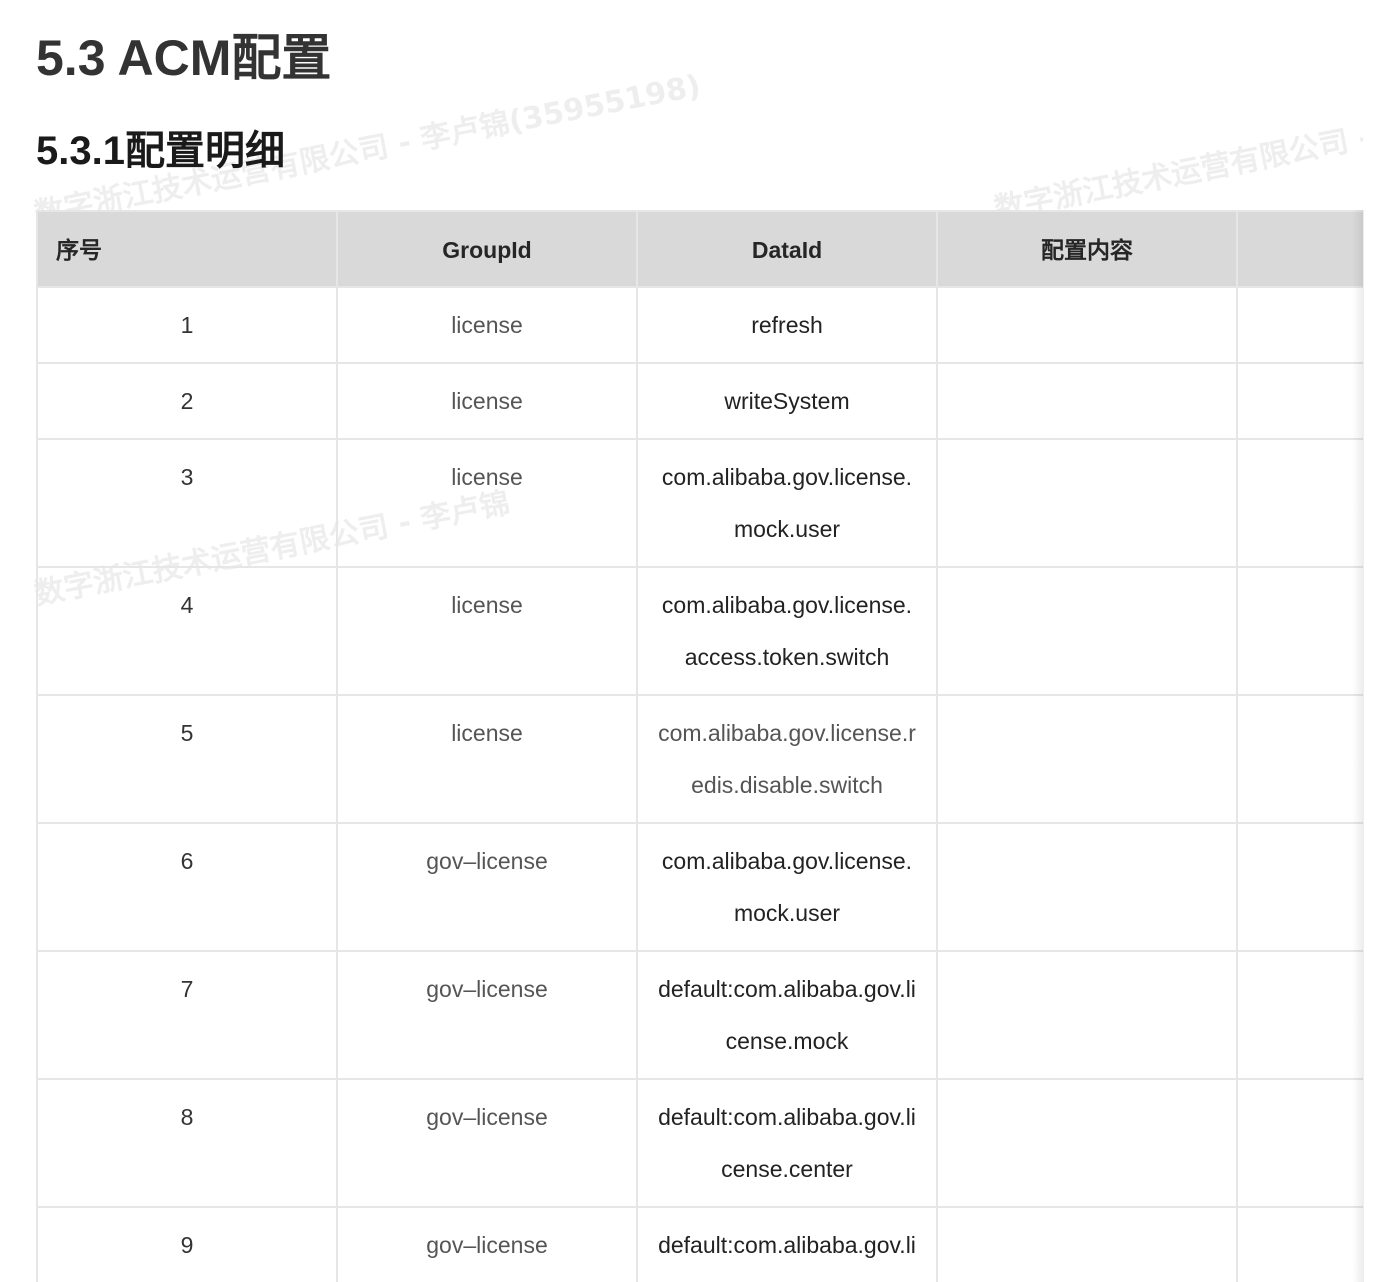  I want to click on cell-number: 7, so click(187, 1015).